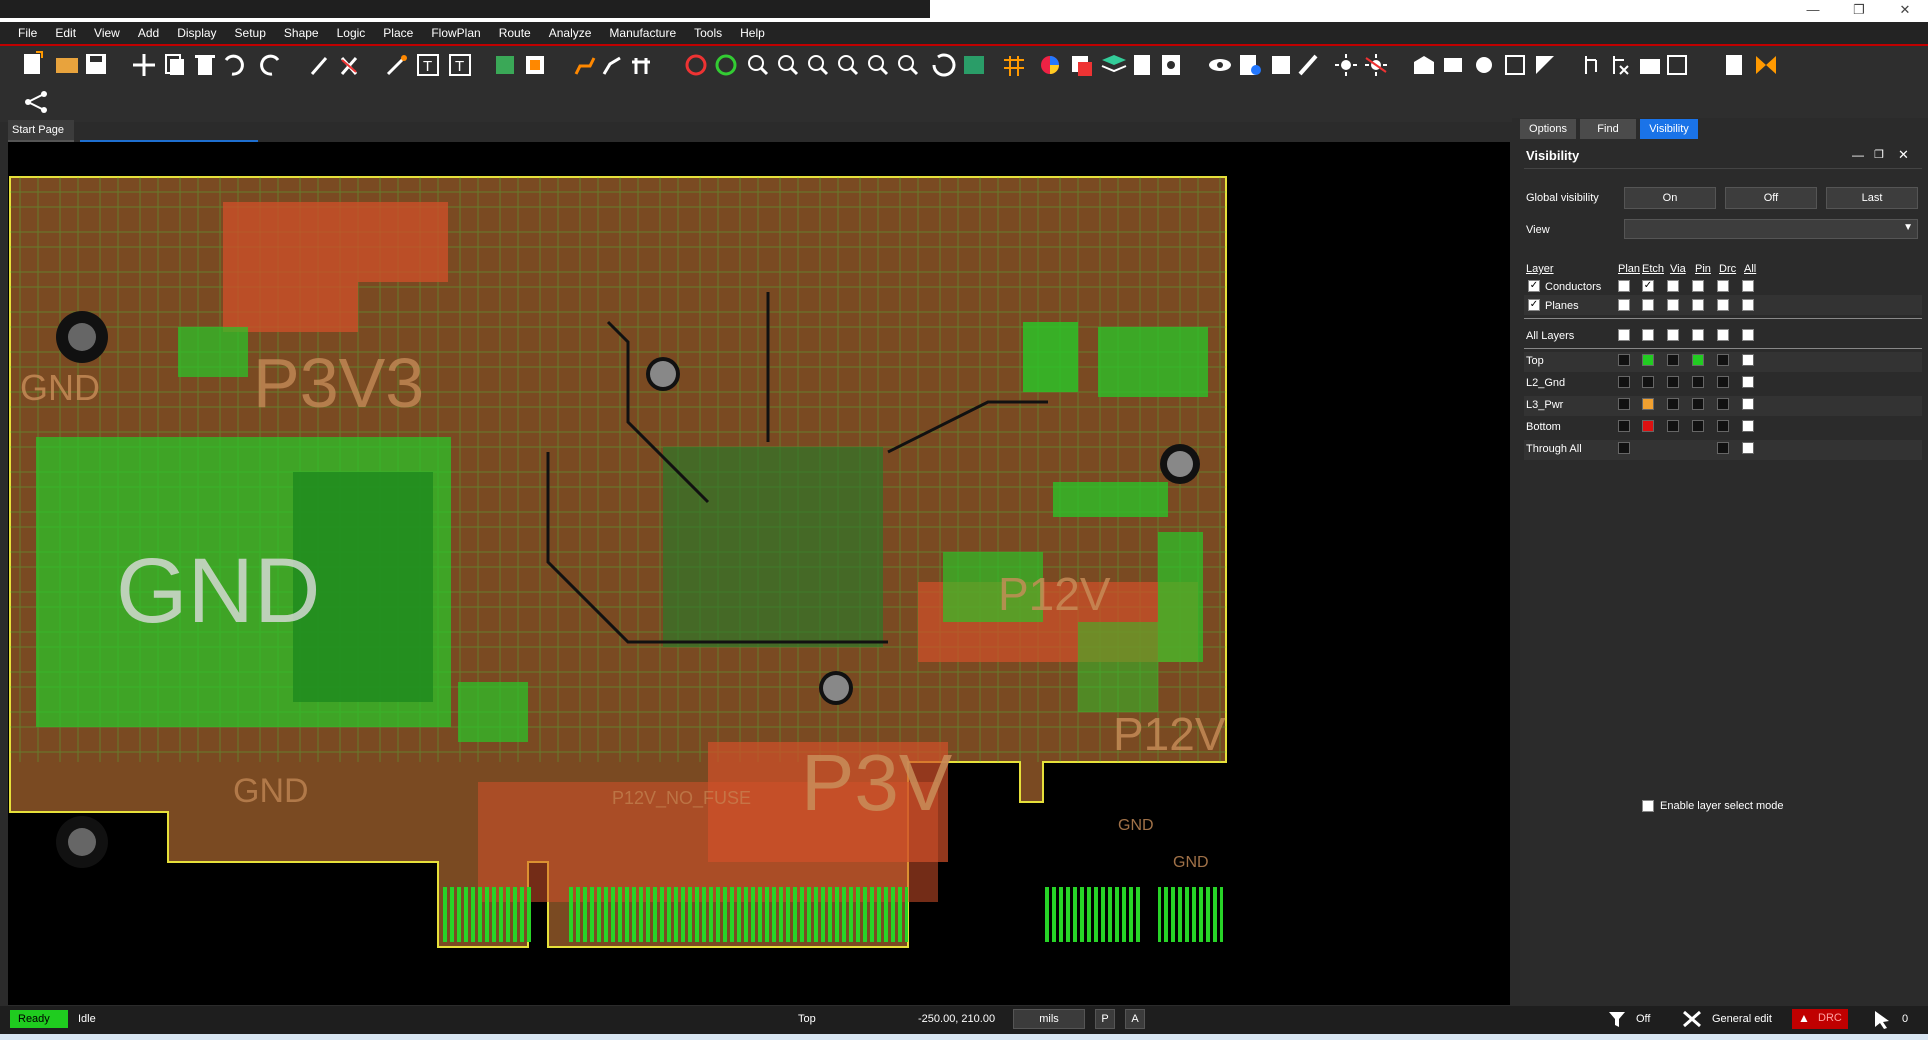  I want to click on planes-checkbox: ✓, so click(1534, 305).